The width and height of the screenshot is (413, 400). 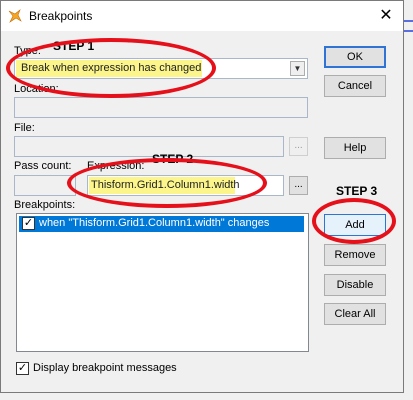 I want to click on display-messages-checkbox: ✓, so click(x=22, y=368).